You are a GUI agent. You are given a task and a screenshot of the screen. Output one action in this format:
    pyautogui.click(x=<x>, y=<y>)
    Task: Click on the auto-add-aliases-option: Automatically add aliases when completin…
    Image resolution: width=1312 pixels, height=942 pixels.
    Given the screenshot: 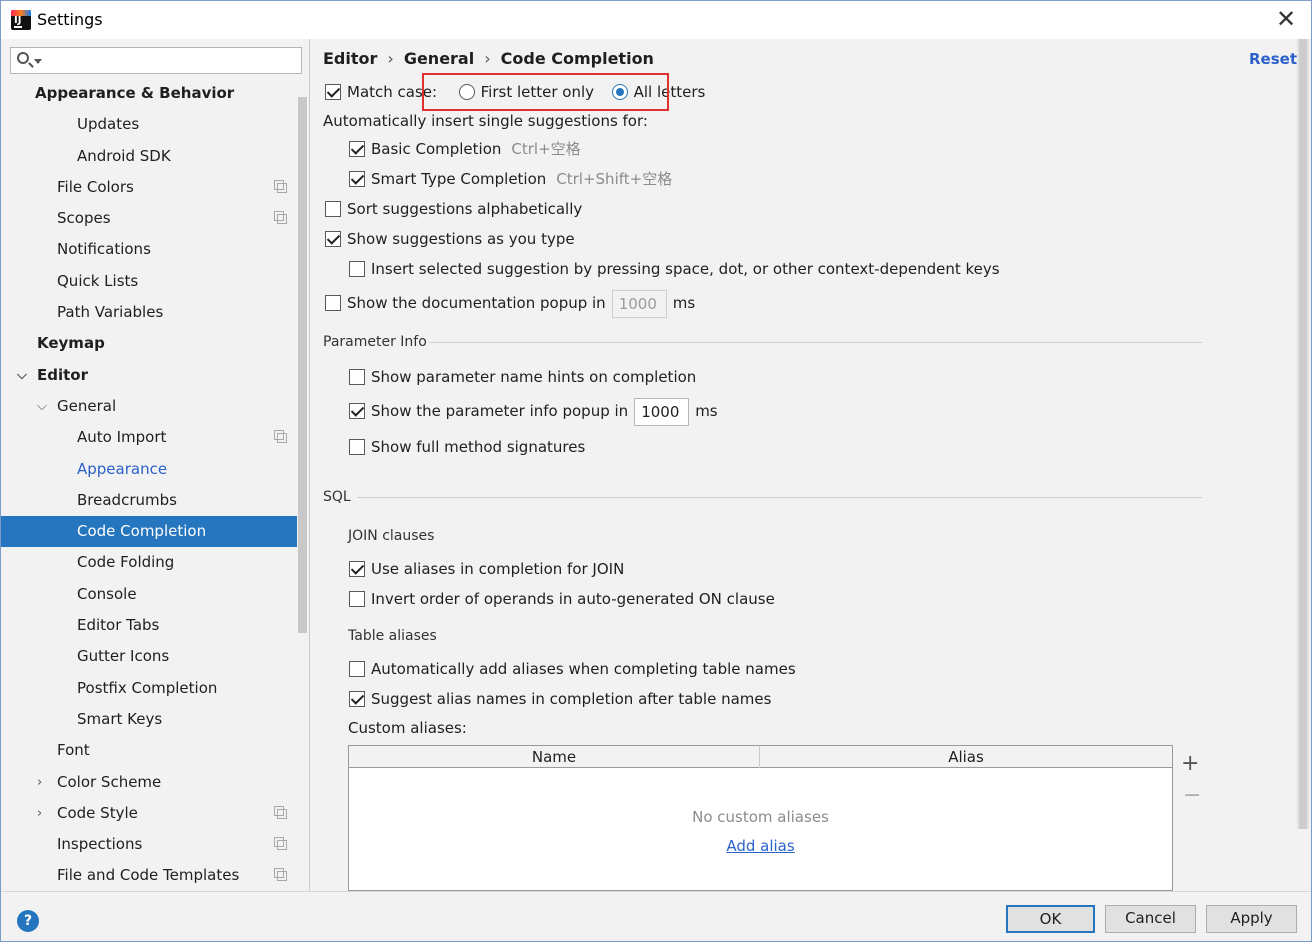 What is the action you would take?
    pyautogui.click(x=572, y=669)
    